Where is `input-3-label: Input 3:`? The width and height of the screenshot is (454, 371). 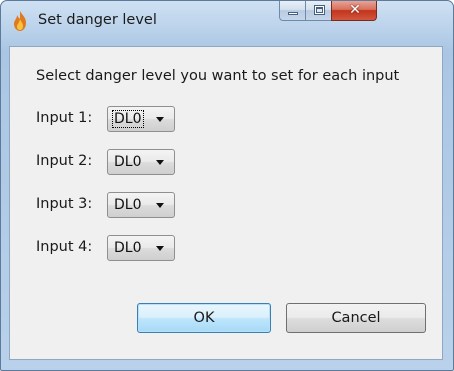 input-3-label: Input 3: is located at coordinates (64, 204).